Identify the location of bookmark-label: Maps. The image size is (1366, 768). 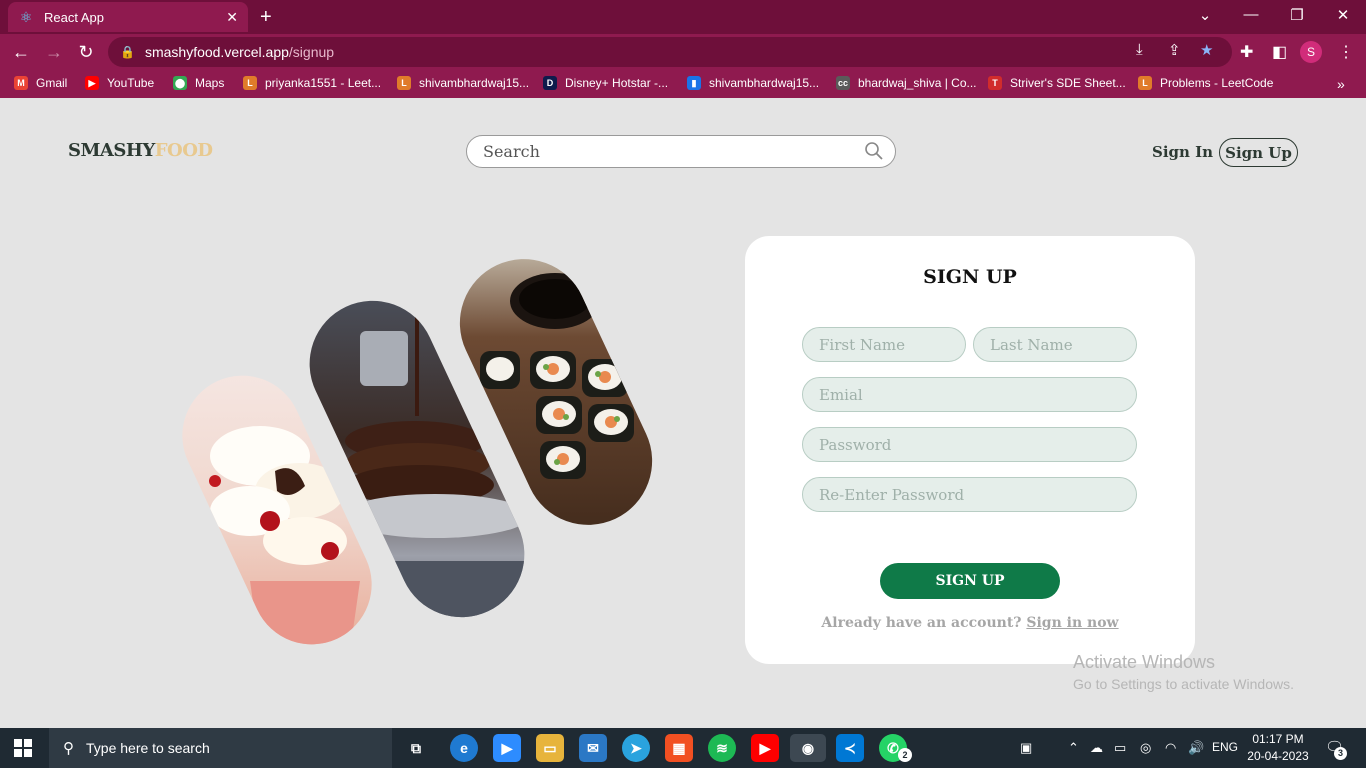
(210, 83).